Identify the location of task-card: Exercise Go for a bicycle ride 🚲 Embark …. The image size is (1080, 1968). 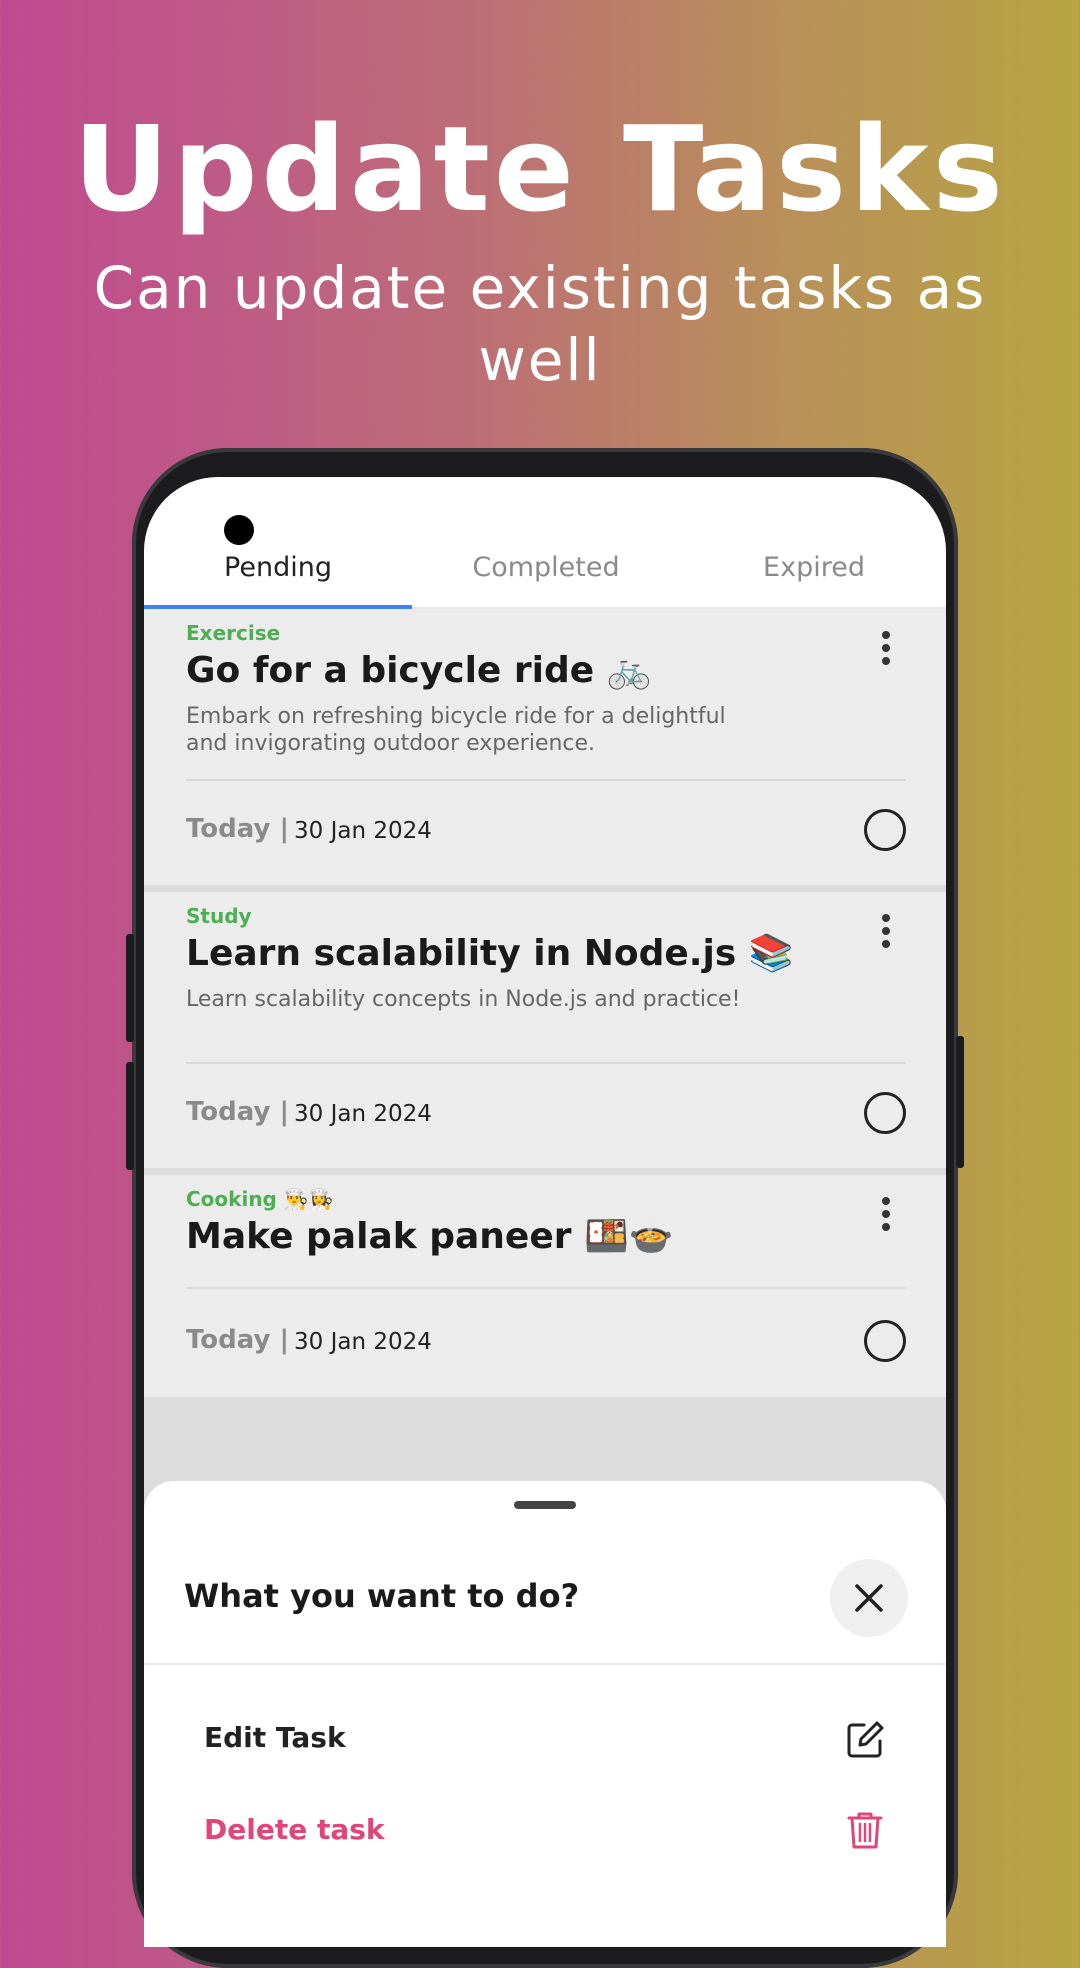
(545, 747).